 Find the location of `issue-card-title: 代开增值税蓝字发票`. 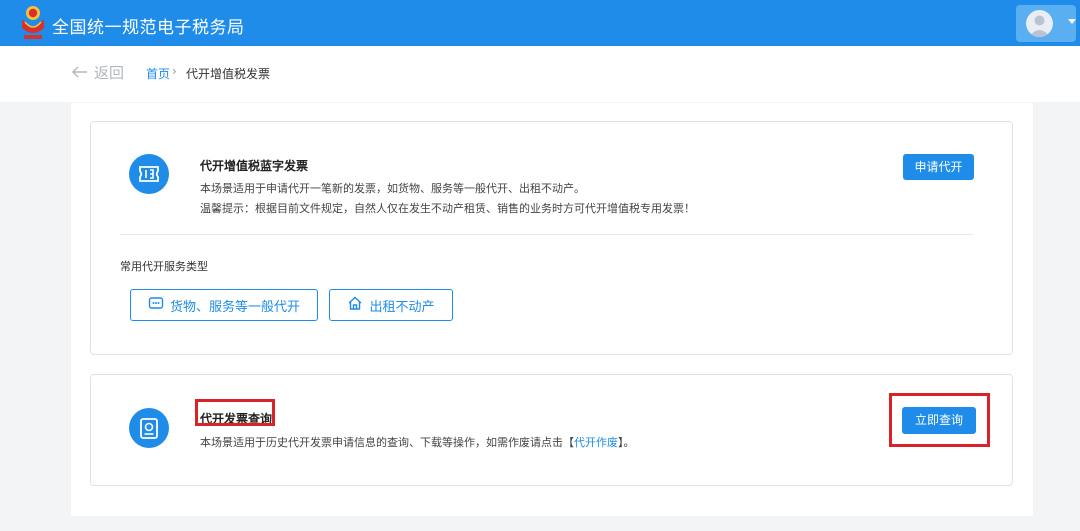

issue-card-title: 代开增值税蓝字发票 is located at coordinates (254, 166).